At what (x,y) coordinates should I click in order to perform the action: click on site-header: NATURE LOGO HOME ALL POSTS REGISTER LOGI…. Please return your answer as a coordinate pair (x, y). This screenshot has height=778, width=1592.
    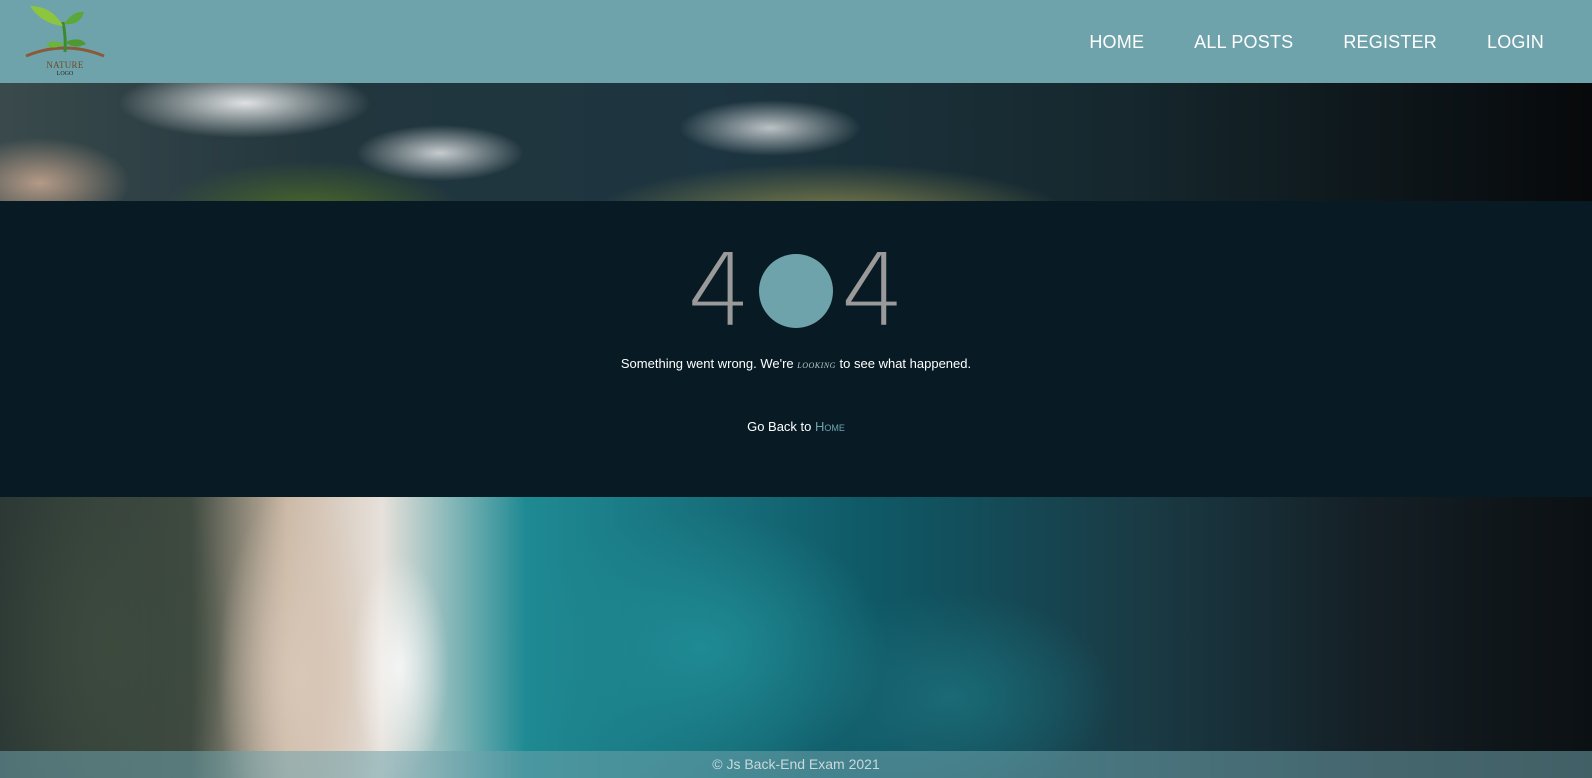
    Looking at the image, I should click on (796, 41).